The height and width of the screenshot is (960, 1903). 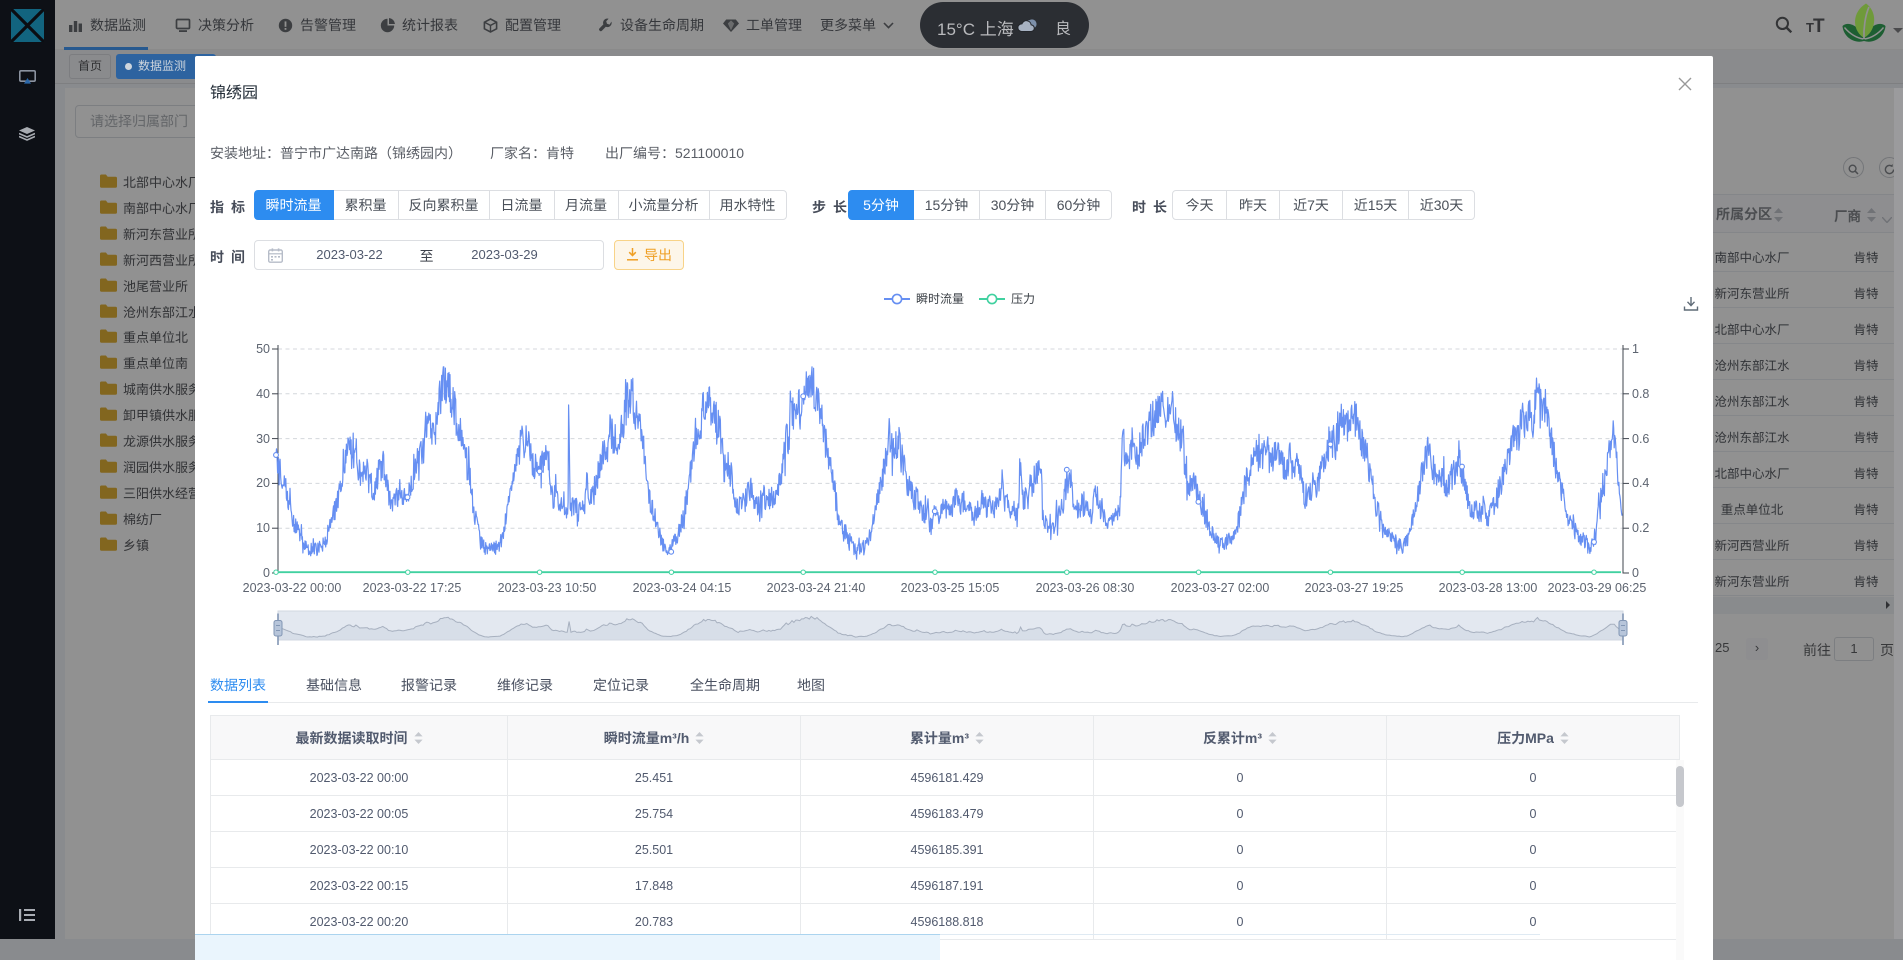 What do you see at coordinates (547, 588) in the screenshot?
I see `svg-text: 2023-03-23 10:50` at bounding box center [547, 588].